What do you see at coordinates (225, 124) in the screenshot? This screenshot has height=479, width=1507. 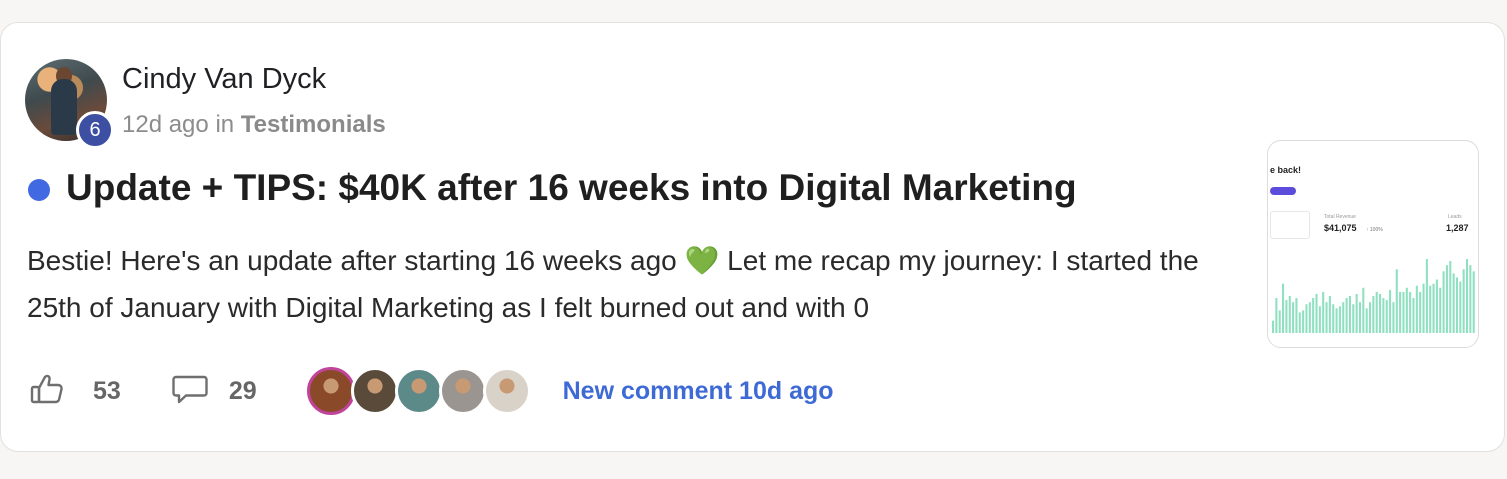 I see `post-in-word: in` at bounding box center [225, 124].